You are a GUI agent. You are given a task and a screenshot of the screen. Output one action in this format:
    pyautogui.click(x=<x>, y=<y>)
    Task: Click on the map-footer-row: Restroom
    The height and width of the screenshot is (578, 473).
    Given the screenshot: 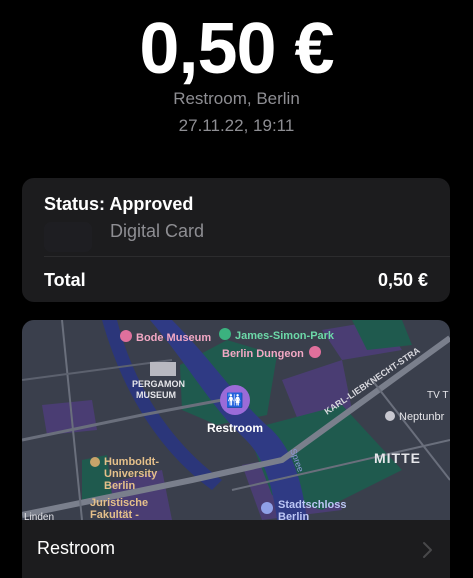 What is the action you would take?
    pyautogui.click(x=236, y=549)
    